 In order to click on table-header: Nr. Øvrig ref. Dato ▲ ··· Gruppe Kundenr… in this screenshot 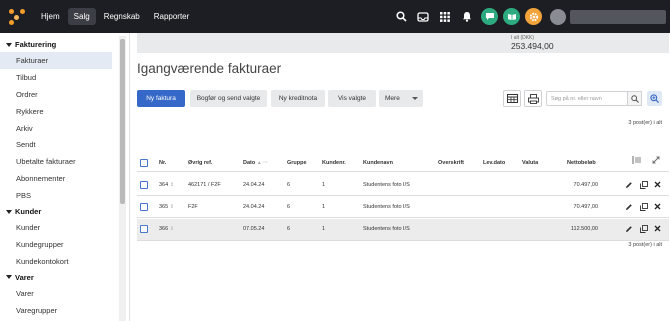, I will do `click(403, 165)`.